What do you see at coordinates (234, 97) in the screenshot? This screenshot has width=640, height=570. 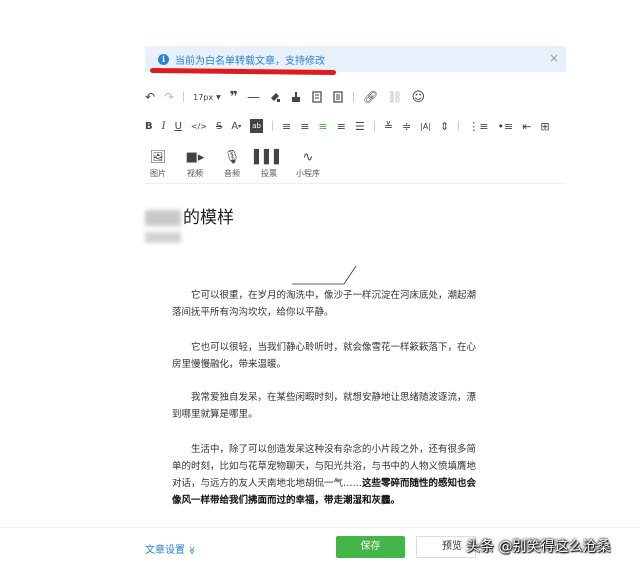 I see `blockquote-icon: ❞` at bounding box center [234, 97].